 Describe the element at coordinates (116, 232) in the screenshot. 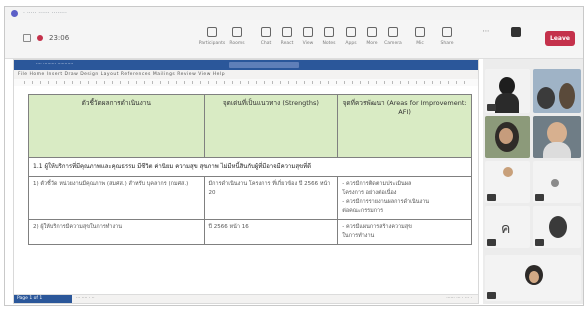

I see `row2-indicator: 2) ผู้ให้บริการมีความสุขในการทำงาน` at that location.